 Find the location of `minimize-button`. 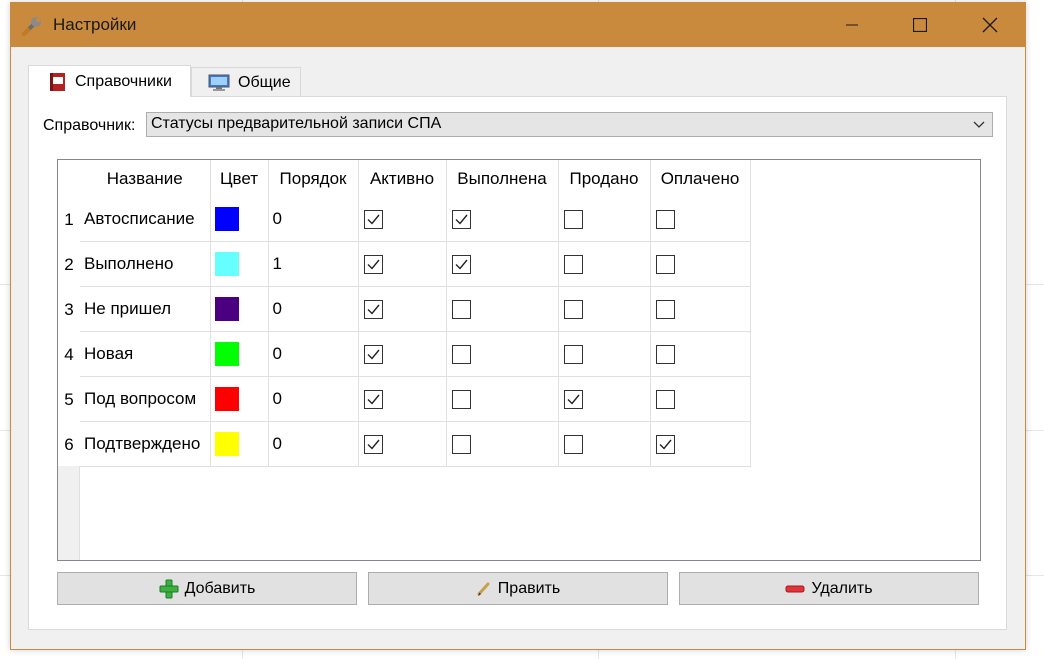

minimize-button is located at coordinates (852, 25).